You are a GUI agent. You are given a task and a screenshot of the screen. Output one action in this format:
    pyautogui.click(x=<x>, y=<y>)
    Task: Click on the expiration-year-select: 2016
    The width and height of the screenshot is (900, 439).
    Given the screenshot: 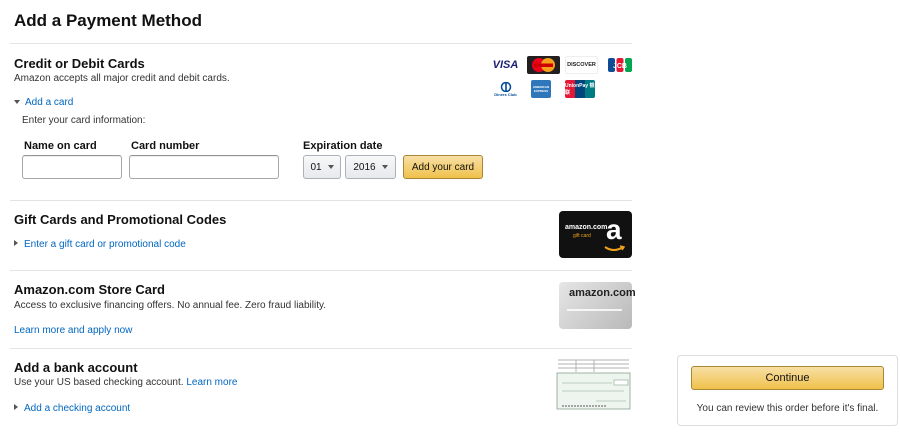 What is the action you would take?
    pyautogui.click(x=370, y=167)
    